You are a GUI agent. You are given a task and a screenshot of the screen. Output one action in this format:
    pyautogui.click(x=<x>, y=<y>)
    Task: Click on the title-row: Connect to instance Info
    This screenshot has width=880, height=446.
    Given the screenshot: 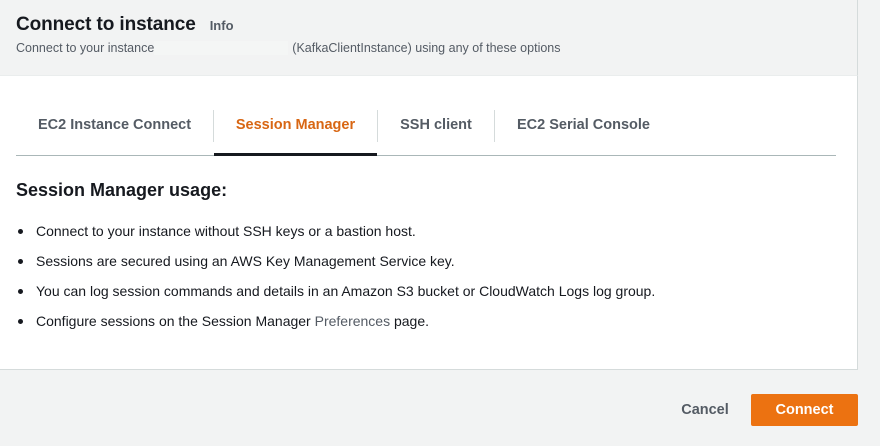 What is the action you would take?
    pyautogui.click(x=125, y=25)
    